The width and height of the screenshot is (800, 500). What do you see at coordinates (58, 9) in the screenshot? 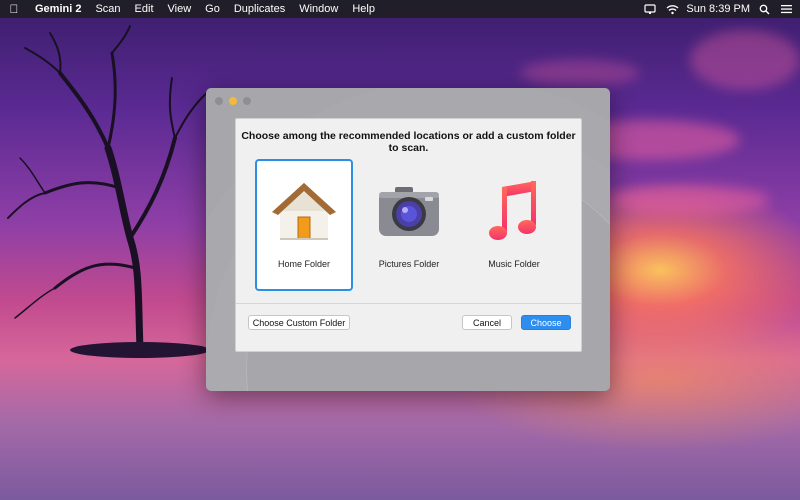
I see `menu-app-name: Gemini 2` at bounding box center [58, 9].